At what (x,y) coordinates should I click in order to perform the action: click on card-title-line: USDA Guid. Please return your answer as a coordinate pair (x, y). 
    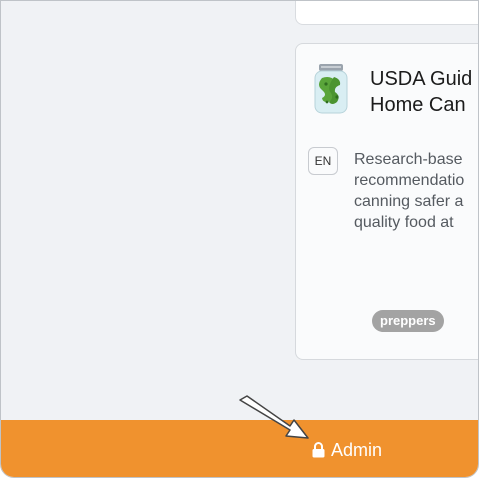
    Looking at the image, I should click on (421, 79).